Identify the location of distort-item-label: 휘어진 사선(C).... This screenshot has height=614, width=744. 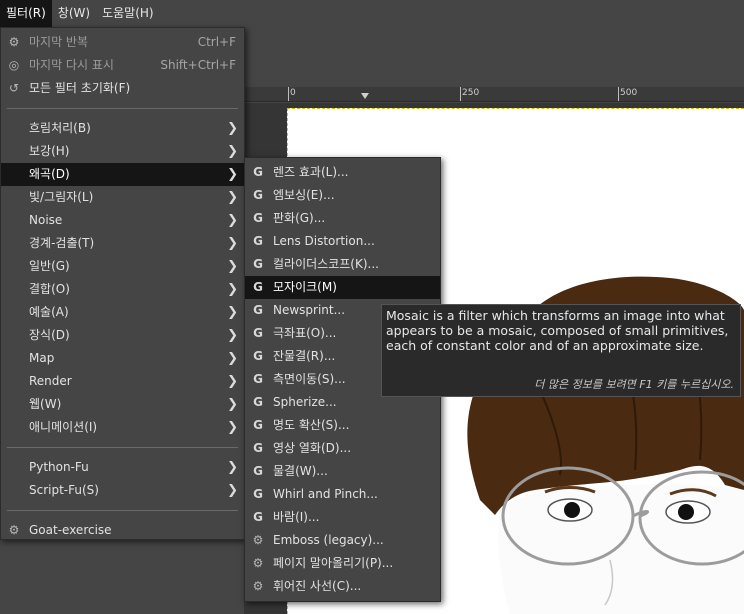
(317, 586).